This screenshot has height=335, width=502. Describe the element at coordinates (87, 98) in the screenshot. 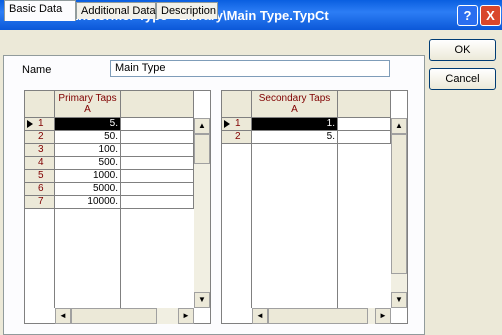

I see `primary-taps-header-label: Primary Taps` at that location.